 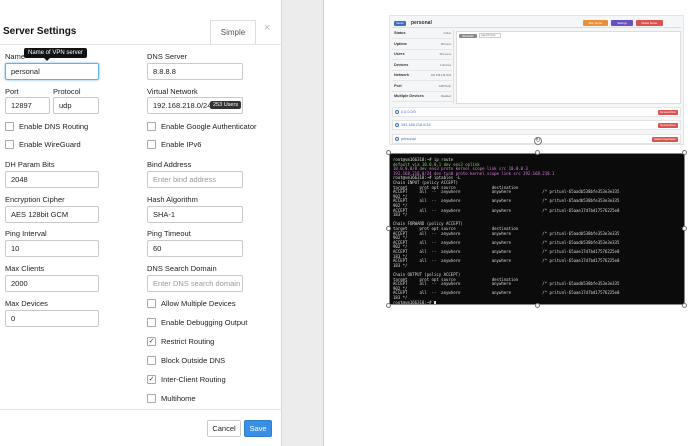 What do you see at coordinates (400, 23) in the screenshot?
I see `thumb-server-tag: Server` at bounding box center [400, 23].